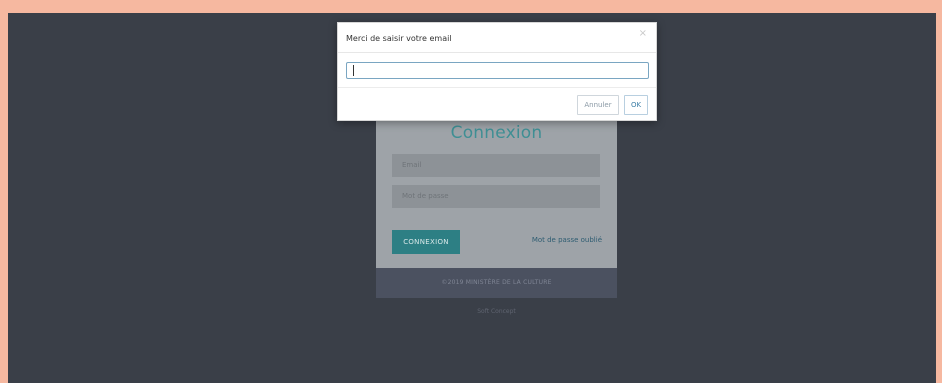 The height and width of the screenshot is (383, 942). I want to click on close-icon: ×, so click(643, 34).